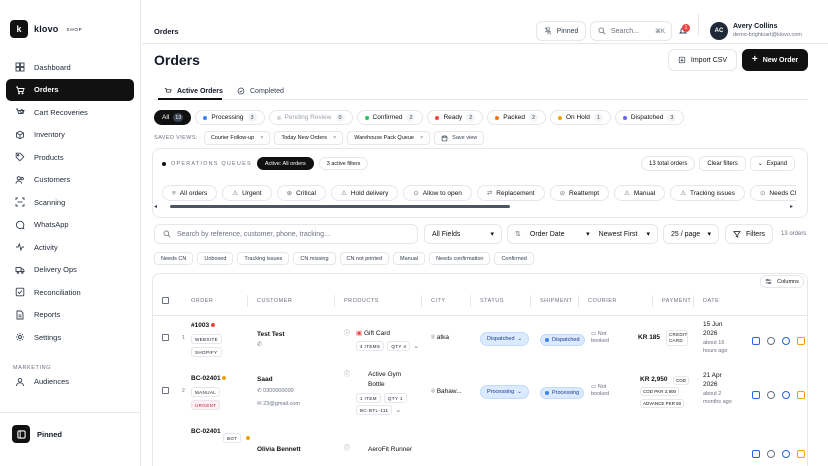 The image size is (828, 466). What do you see at coordinates (649, 117) in the screenshot?
I see `status-pill-dispatched: Dispatched 3` at bounding box center [649, 117].